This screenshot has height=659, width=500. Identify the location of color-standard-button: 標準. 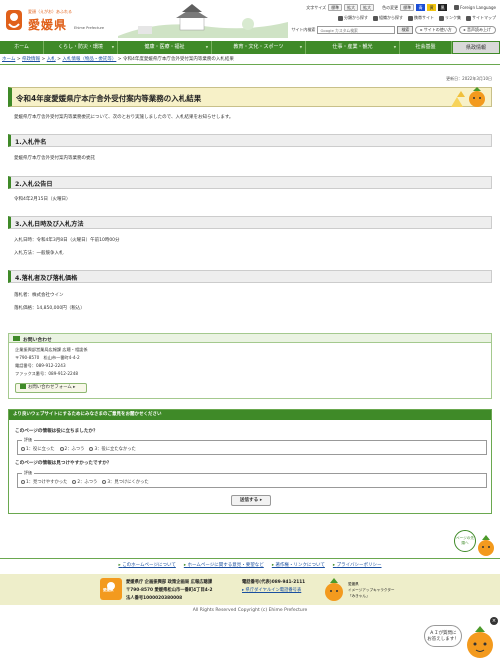
(407, 7).